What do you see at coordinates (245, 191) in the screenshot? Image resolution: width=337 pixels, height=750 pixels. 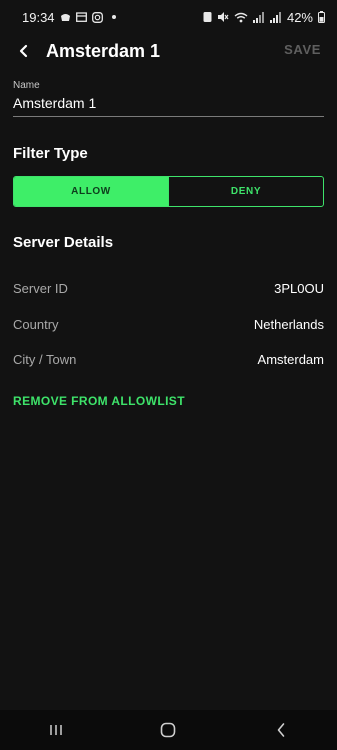 I see `deny-option: DENY` at bounding box center [245, 191].